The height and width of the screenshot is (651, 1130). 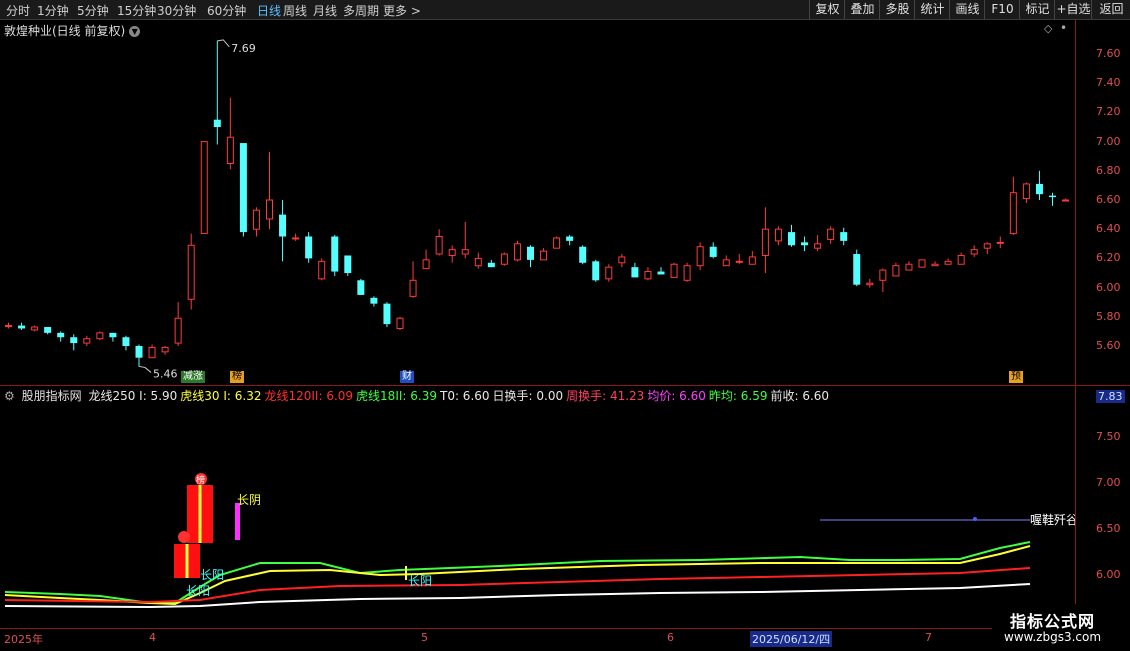 What do you see at coordinates (221, 396) in the screenshot?
I see `indicator-item-1: 虎线30 I: 6.32` at bounding box center [221, 396].